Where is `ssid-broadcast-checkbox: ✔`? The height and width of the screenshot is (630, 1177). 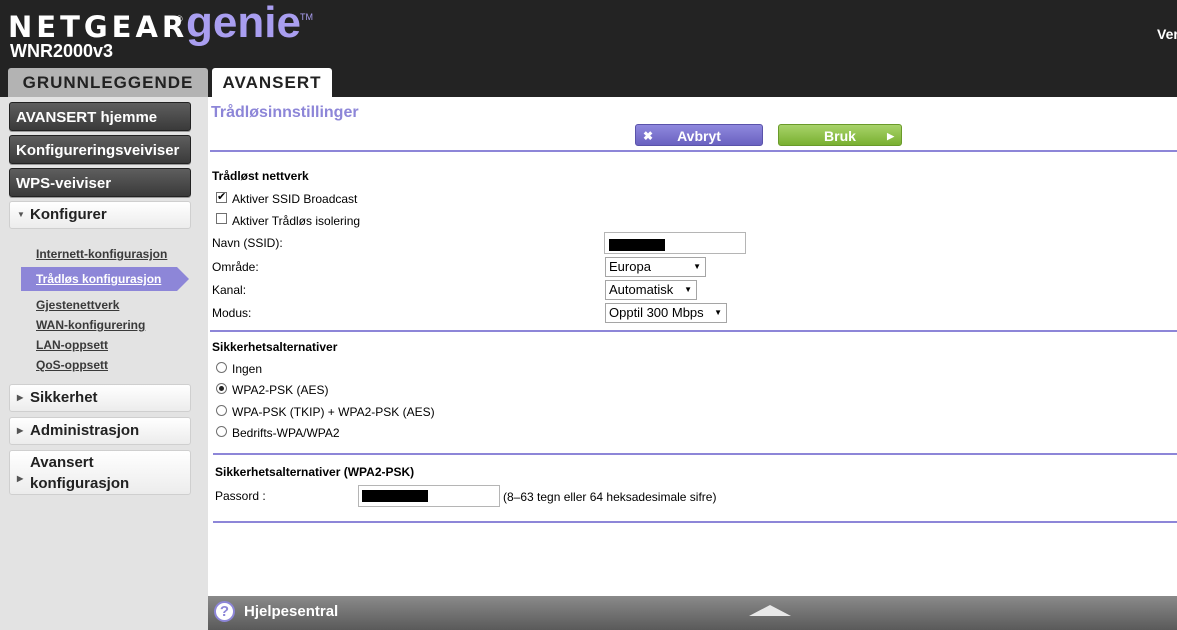 ssid-broadcast-checkbox: ✔ is located at coordinates (221, 197).